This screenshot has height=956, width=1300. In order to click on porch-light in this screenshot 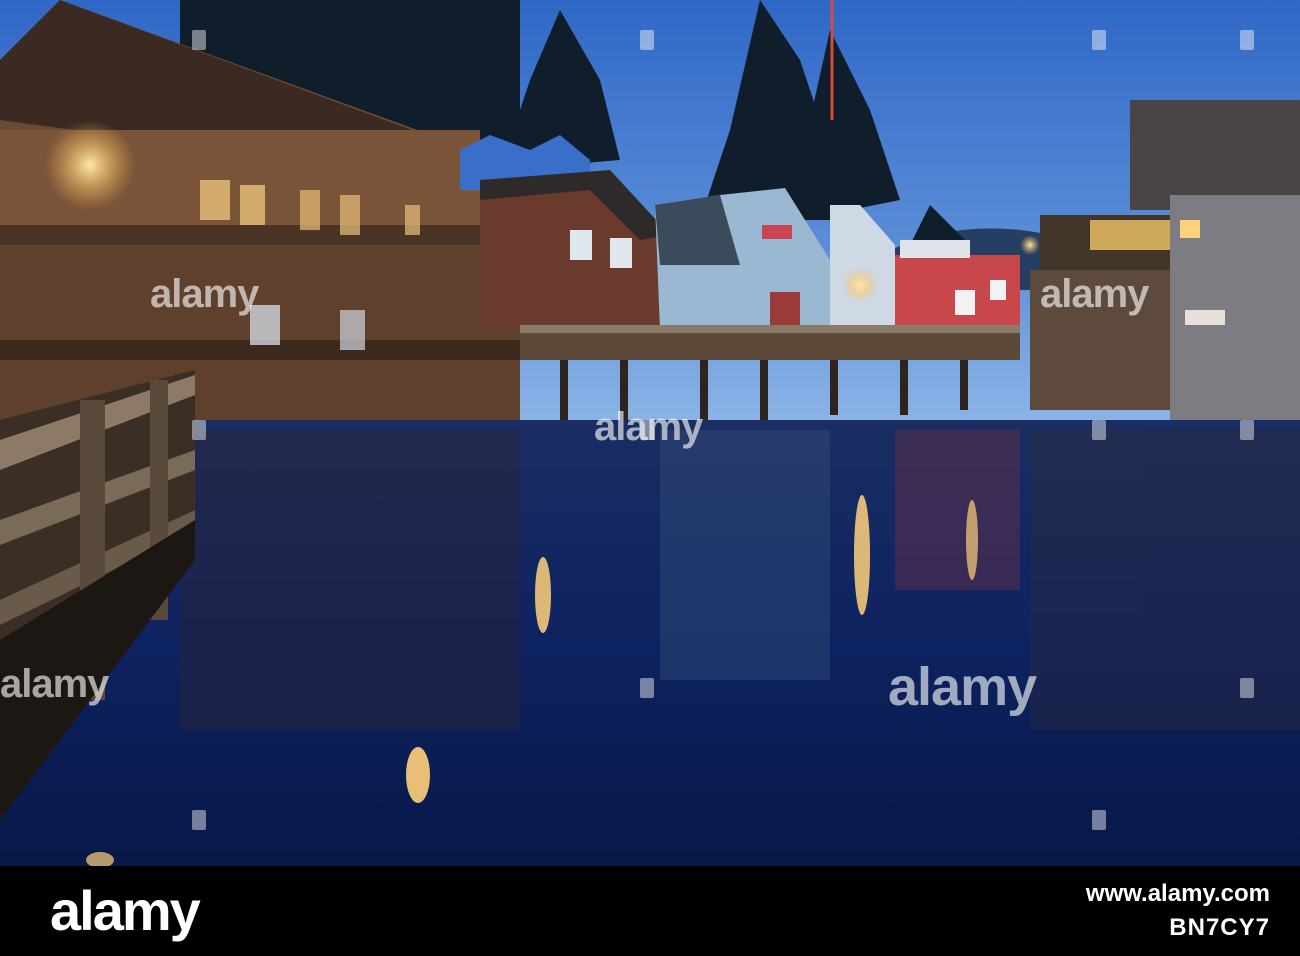, I will do `click(90, 165)`.